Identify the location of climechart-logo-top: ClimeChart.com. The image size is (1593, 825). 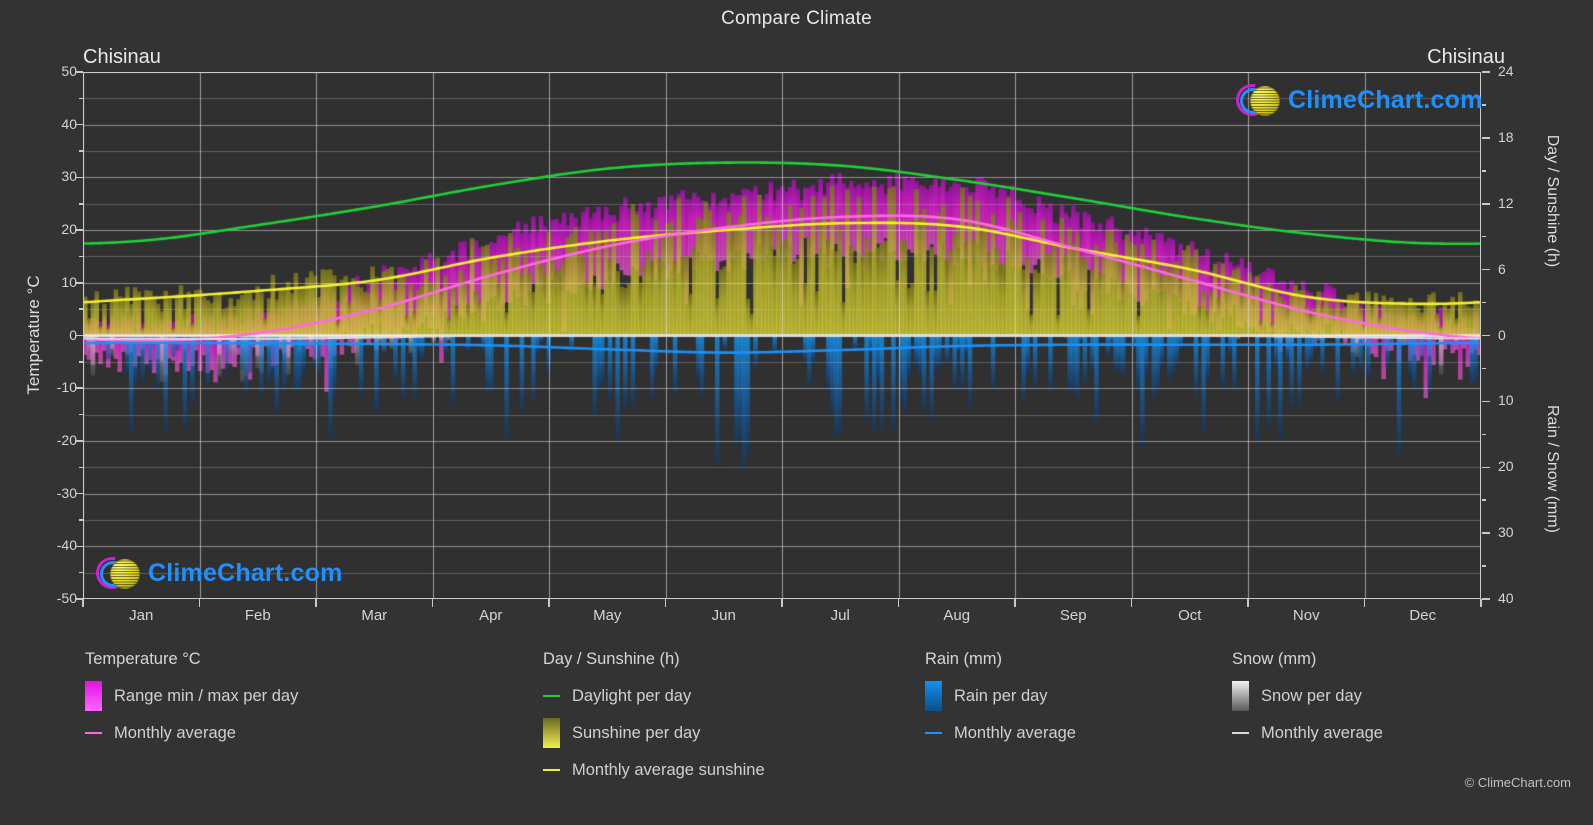
(1356, 100).